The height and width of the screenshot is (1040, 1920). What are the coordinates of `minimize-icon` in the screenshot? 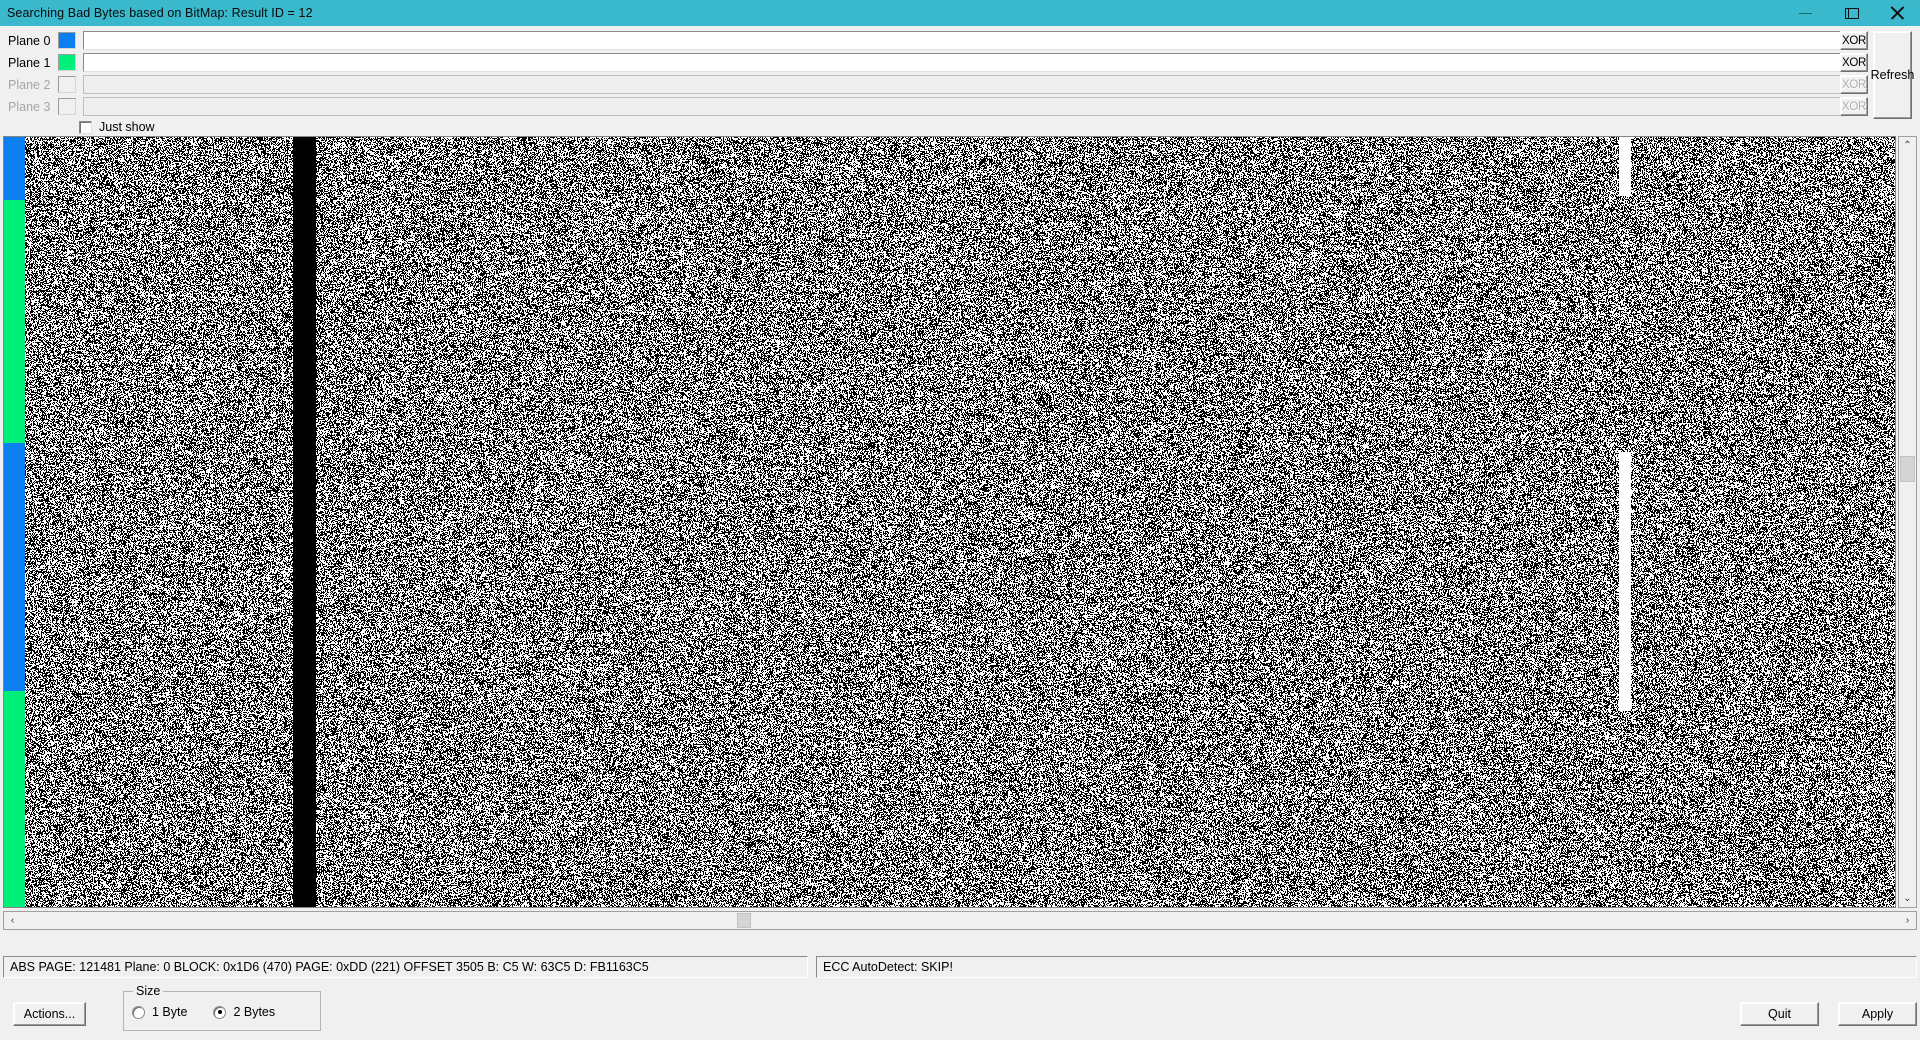 It's located at (1805, 13).